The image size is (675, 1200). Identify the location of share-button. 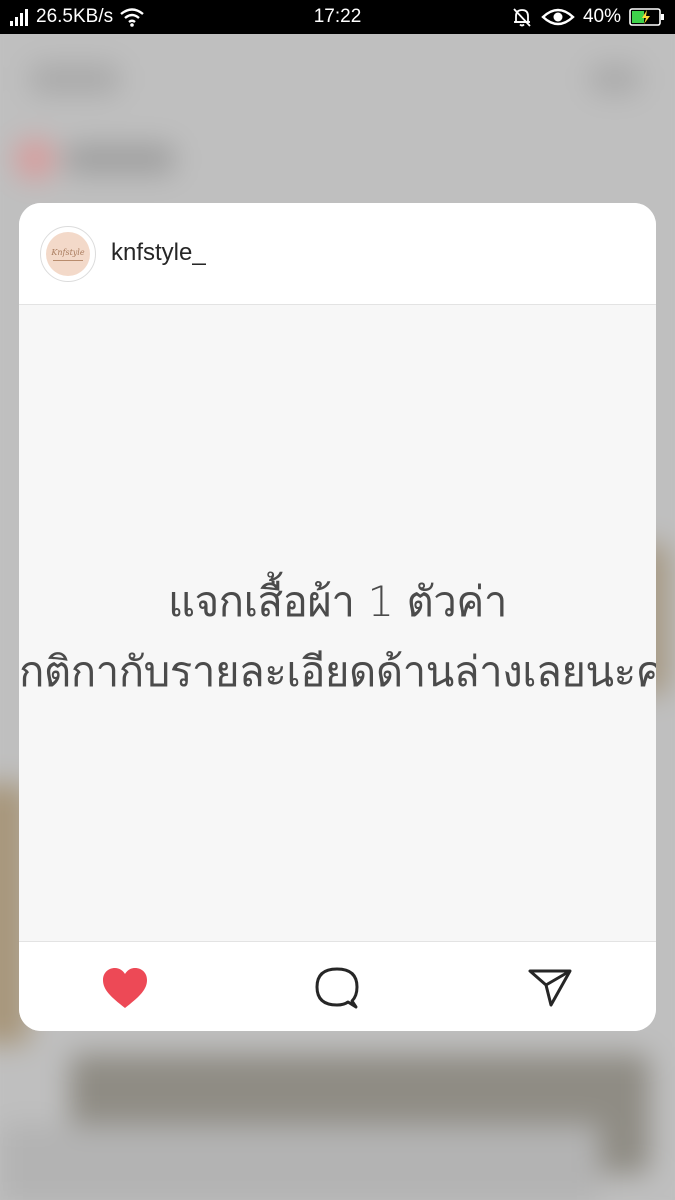
(550, 988).